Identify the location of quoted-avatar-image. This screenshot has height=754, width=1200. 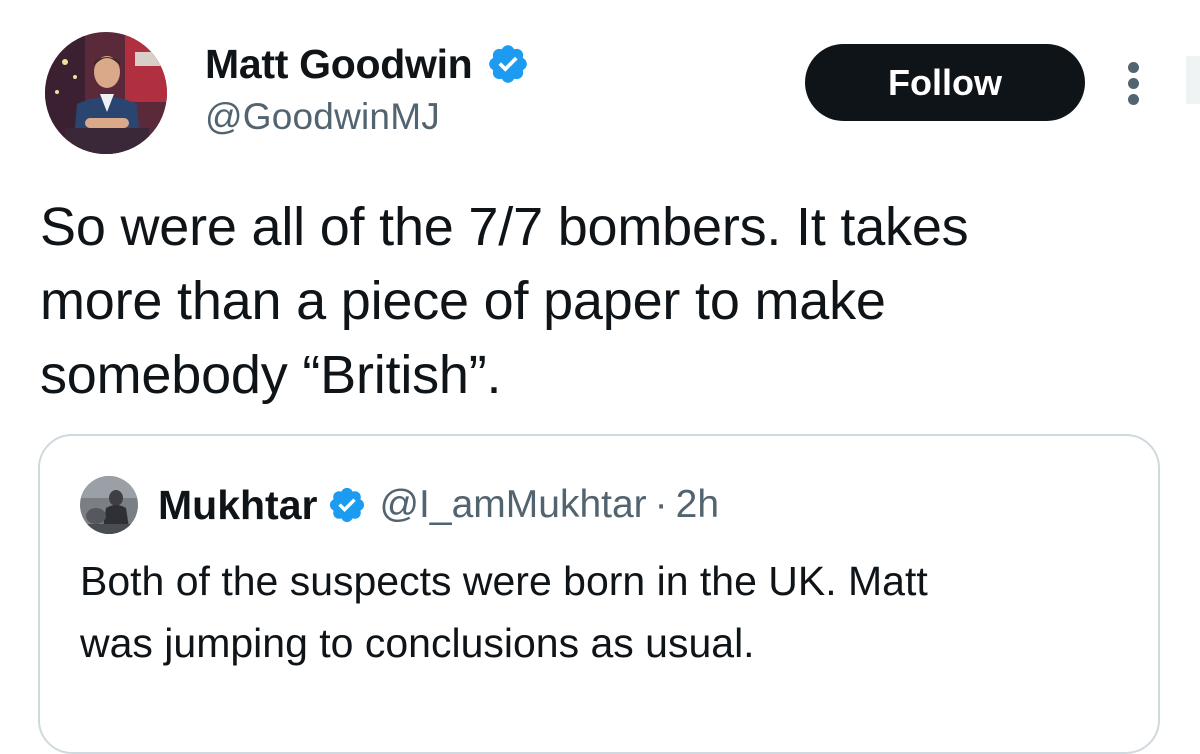
(109, 505).